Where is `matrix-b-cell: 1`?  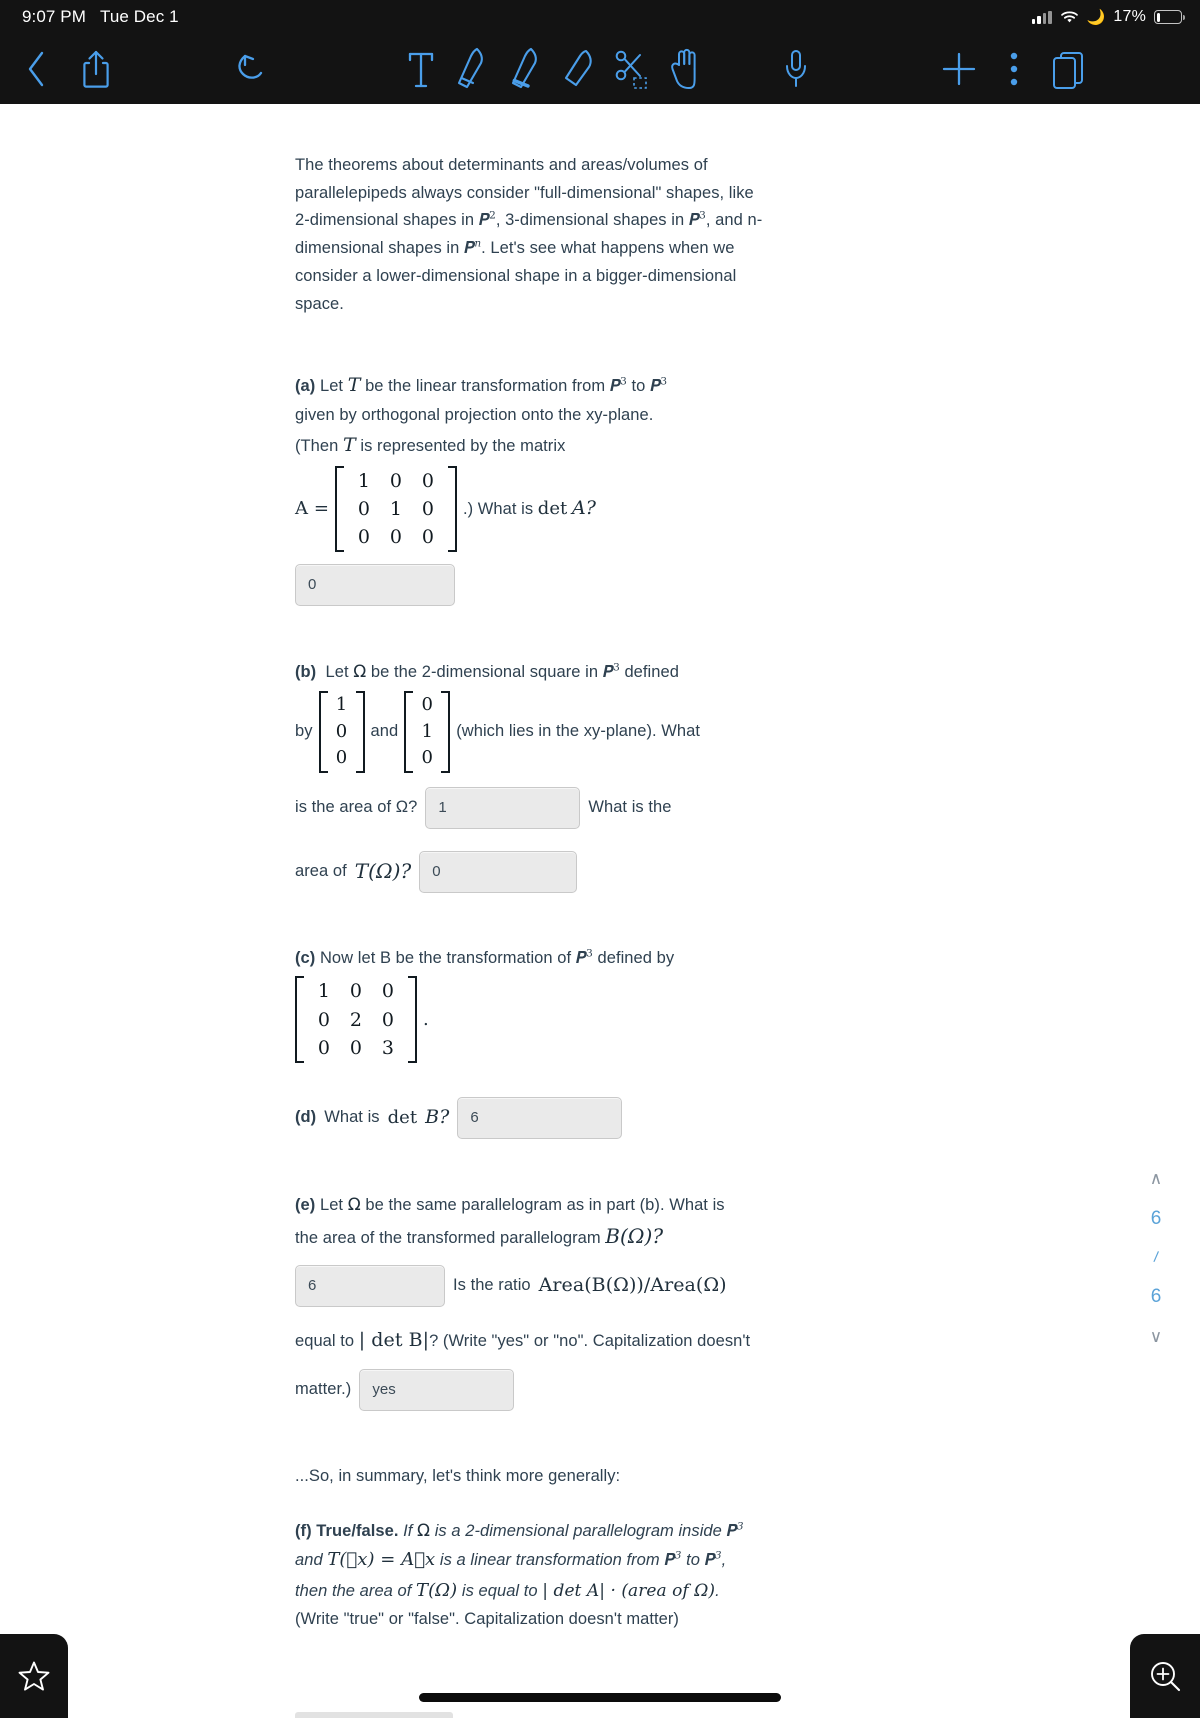
matrix-b-cell: 1 is located at coordinates (324, 991).